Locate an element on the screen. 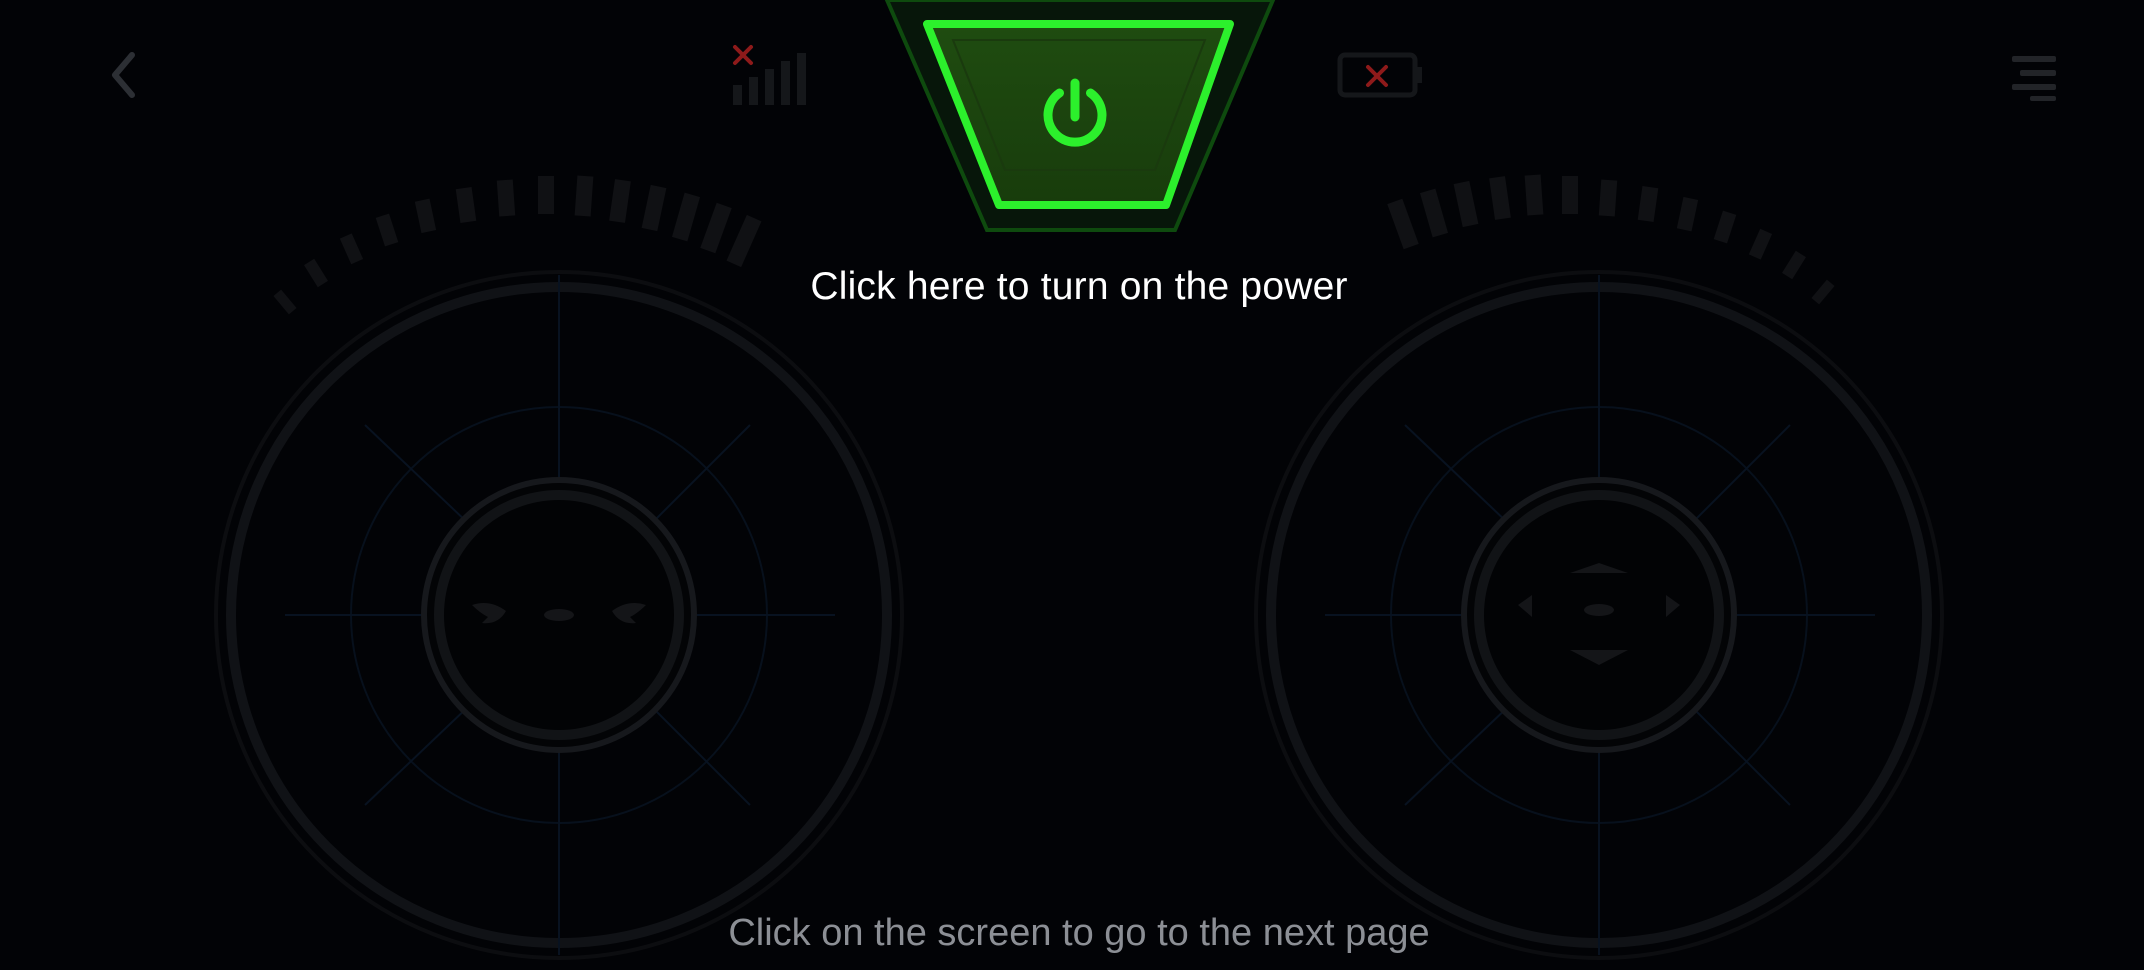 This screenshot has width=2144, height=970. power-hint-text: Click here to turn on the power is located at coordinates (1079, 286).